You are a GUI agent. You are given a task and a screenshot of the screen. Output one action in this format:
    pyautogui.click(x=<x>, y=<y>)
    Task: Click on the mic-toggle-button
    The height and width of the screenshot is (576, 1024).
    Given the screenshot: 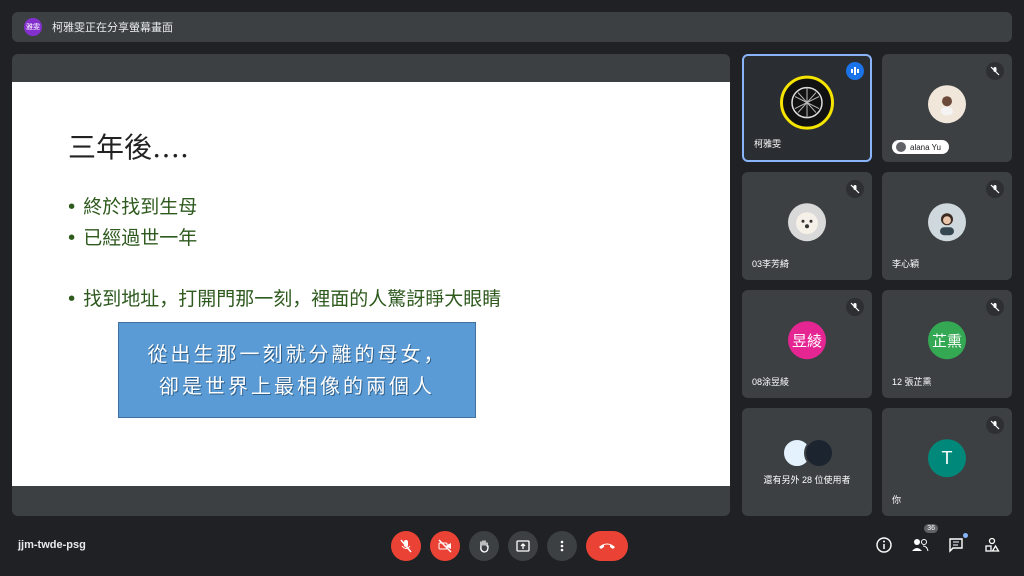 What is the action you would take?
    pyautogui.click(x=406, y=546)
    